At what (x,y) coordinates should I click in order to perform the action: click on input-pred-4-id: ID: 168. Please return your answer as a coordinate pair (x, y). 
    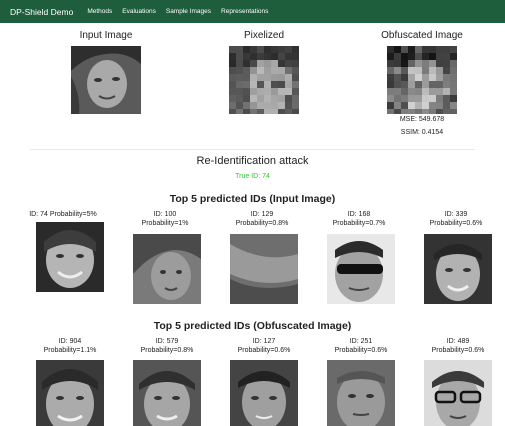
    Looking at the image, I should click on (359, 214).